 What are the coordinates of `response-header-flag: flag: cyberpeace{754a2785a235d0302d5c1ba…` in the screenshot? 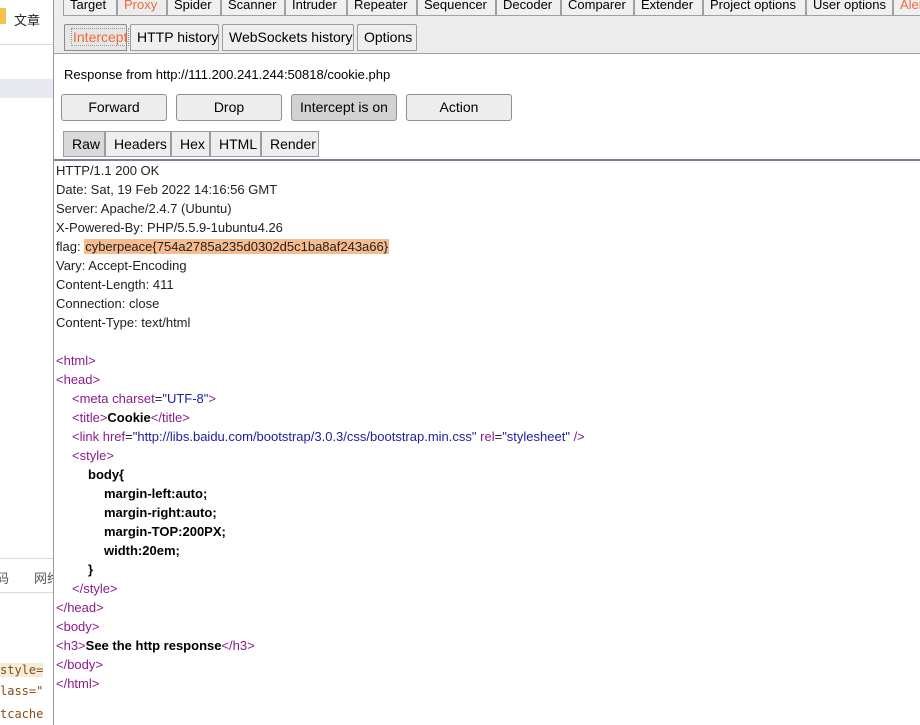 It's located at (223, 246).